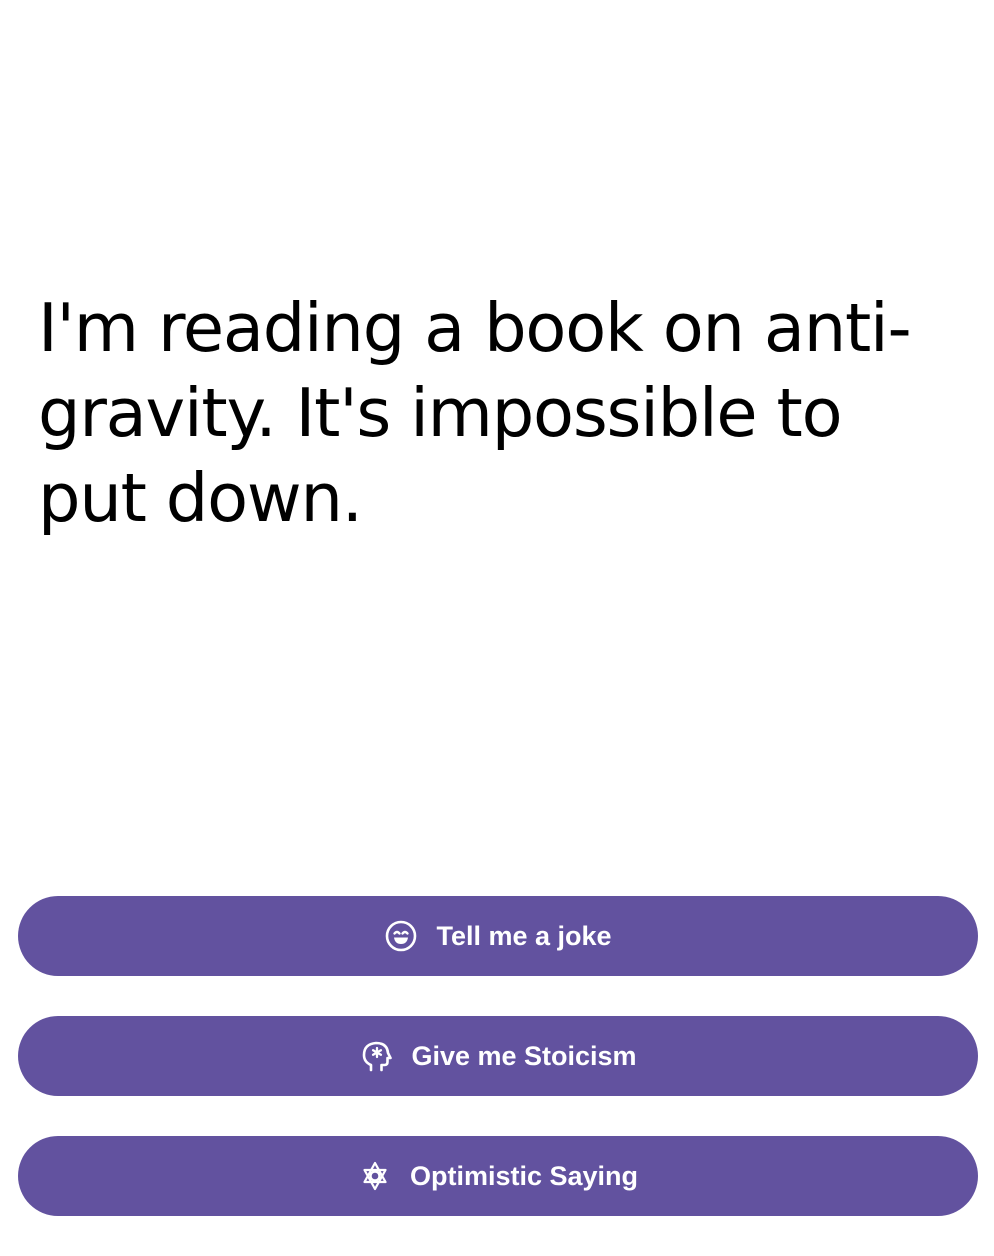 Image resolution: width=994 pixels, height=1256 pixels. Describe the element at coordinates (524, 1055) in the screenshot. I see `give-stoicism-label: Give me Stoicism` at that location.